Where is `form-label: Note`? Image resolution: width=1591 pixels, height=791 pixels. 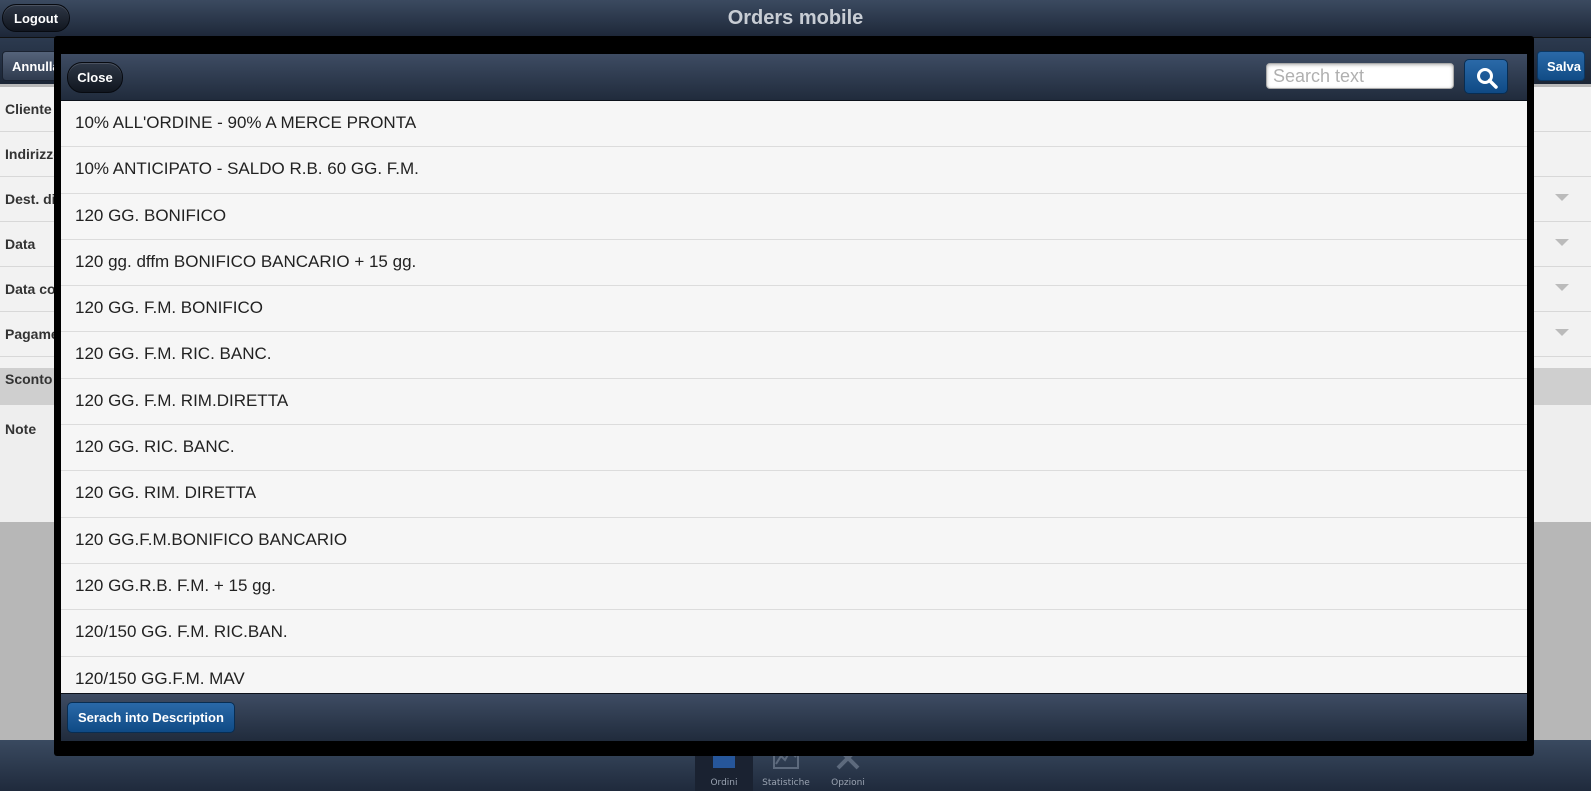
form-label: Note is located at coordinates (21, 429).